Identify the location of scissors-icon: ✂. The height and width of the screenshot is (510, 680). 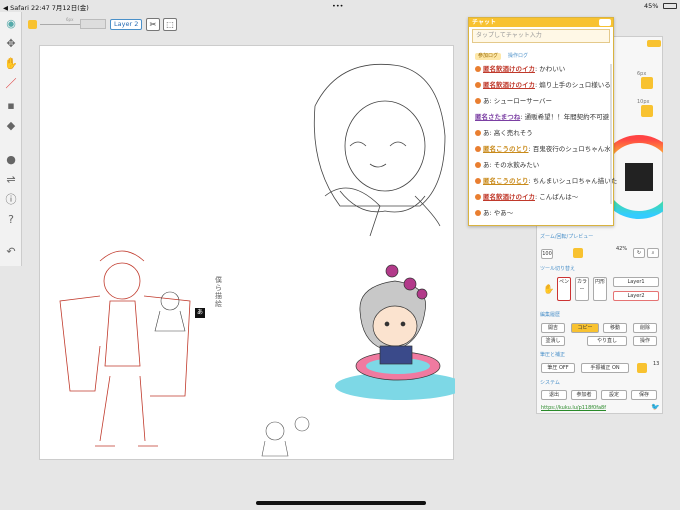
(153, 24).